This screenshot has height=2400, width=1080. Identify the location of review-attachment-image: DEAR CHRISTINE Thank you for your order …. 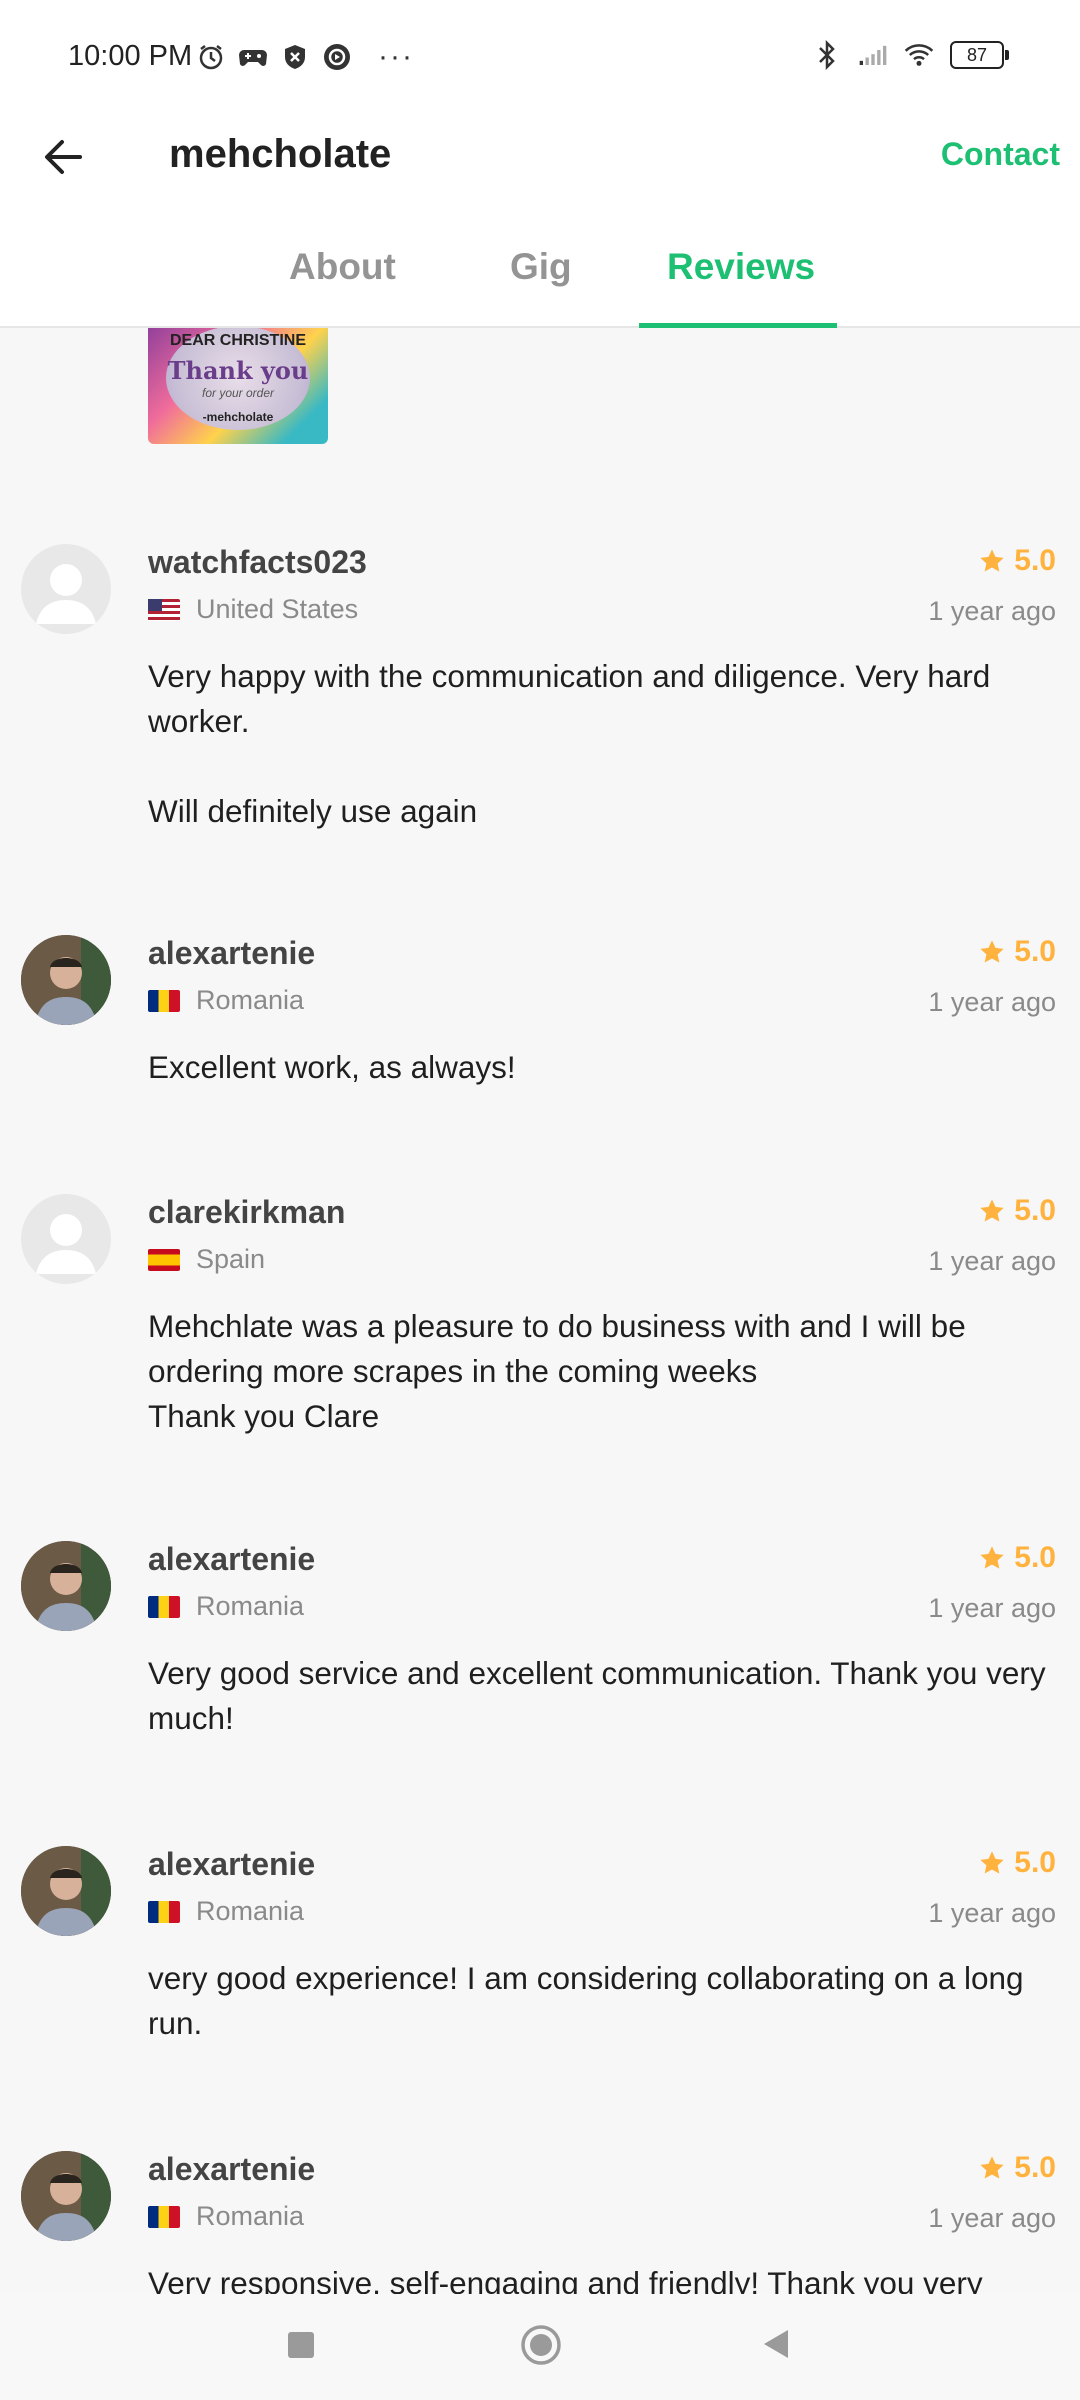
(238, 386).